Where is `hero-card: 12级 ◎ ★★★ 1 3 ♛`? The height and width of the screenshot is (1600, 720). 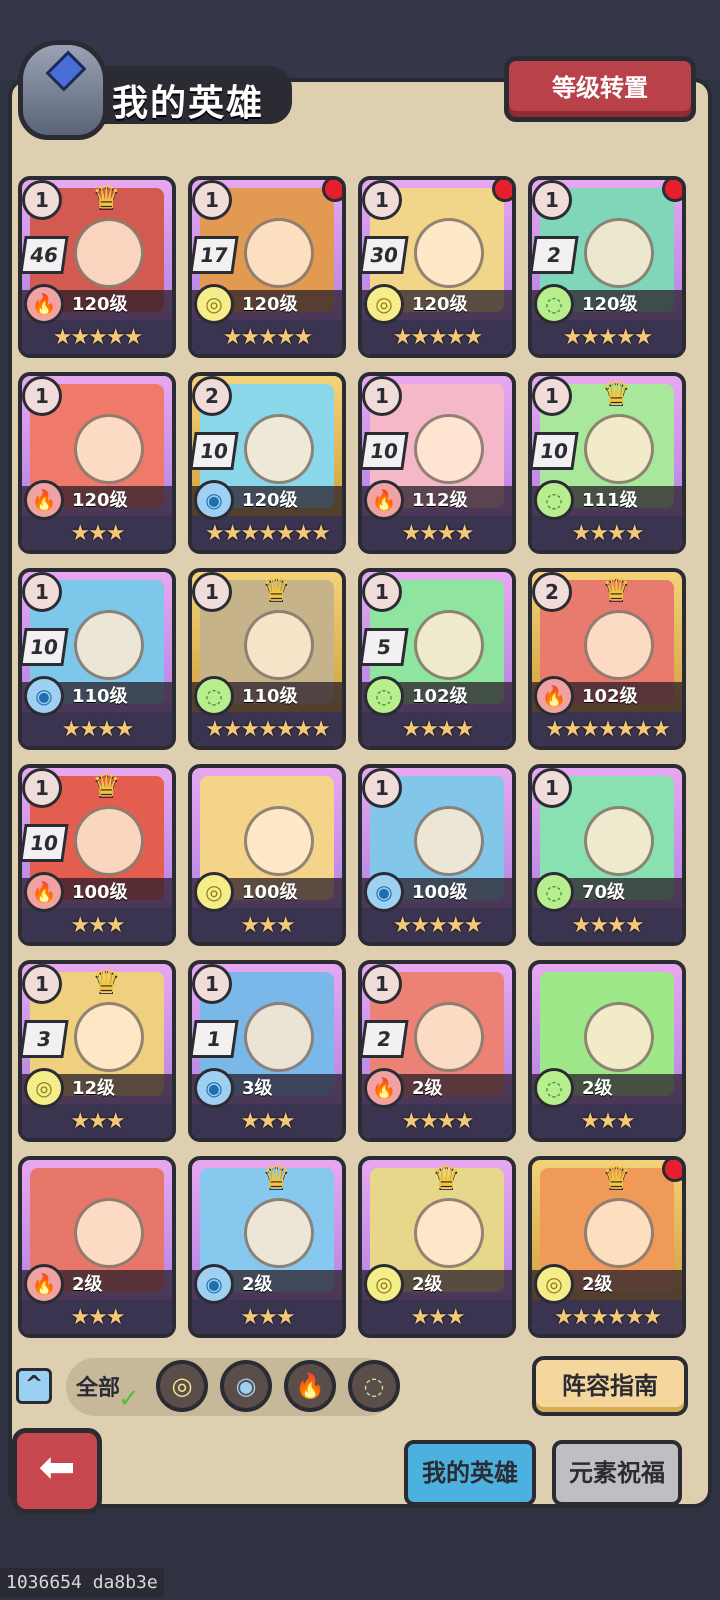 hero-card: 12级 ◎ ★★★ 1 3 ♛ is located at coordinates (97, 1051).